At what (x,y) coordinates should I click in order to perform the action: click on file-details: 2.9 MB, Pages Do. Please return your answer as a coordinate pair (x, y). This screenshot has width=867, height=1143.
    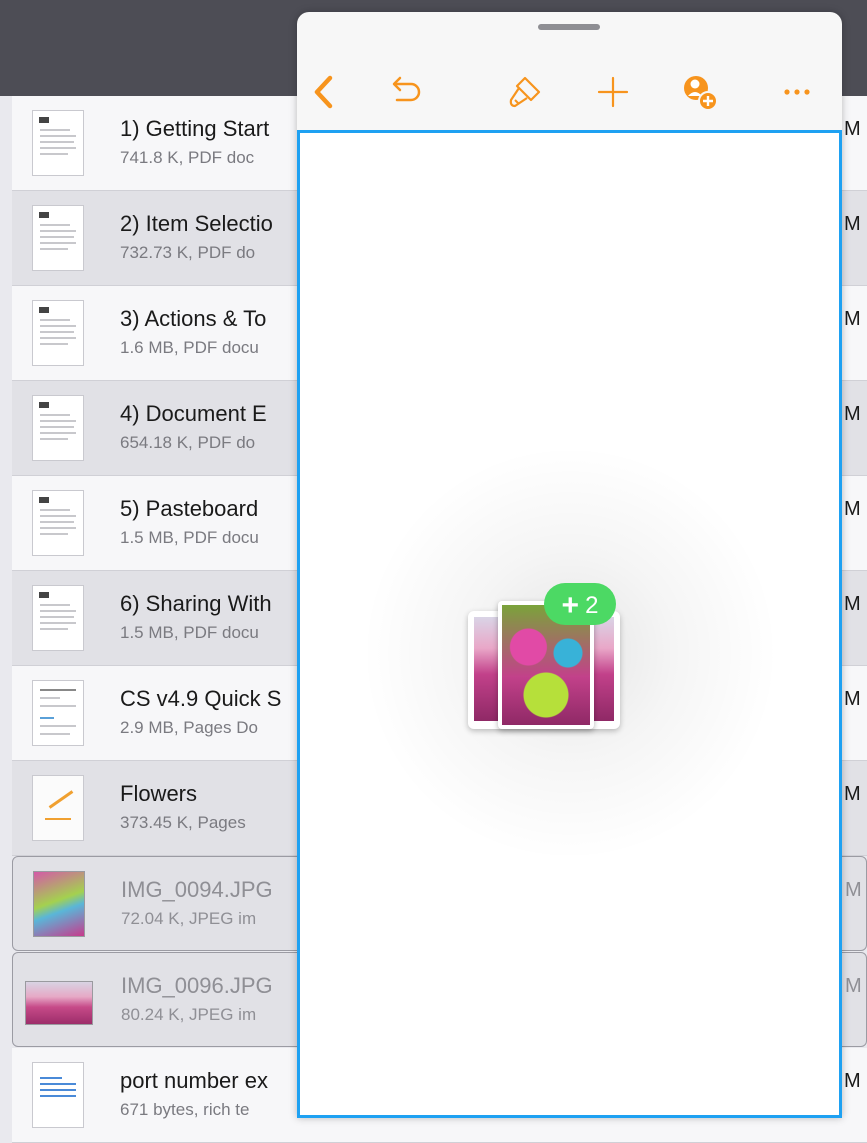
    Looking at the image, I should click on (189, 727).